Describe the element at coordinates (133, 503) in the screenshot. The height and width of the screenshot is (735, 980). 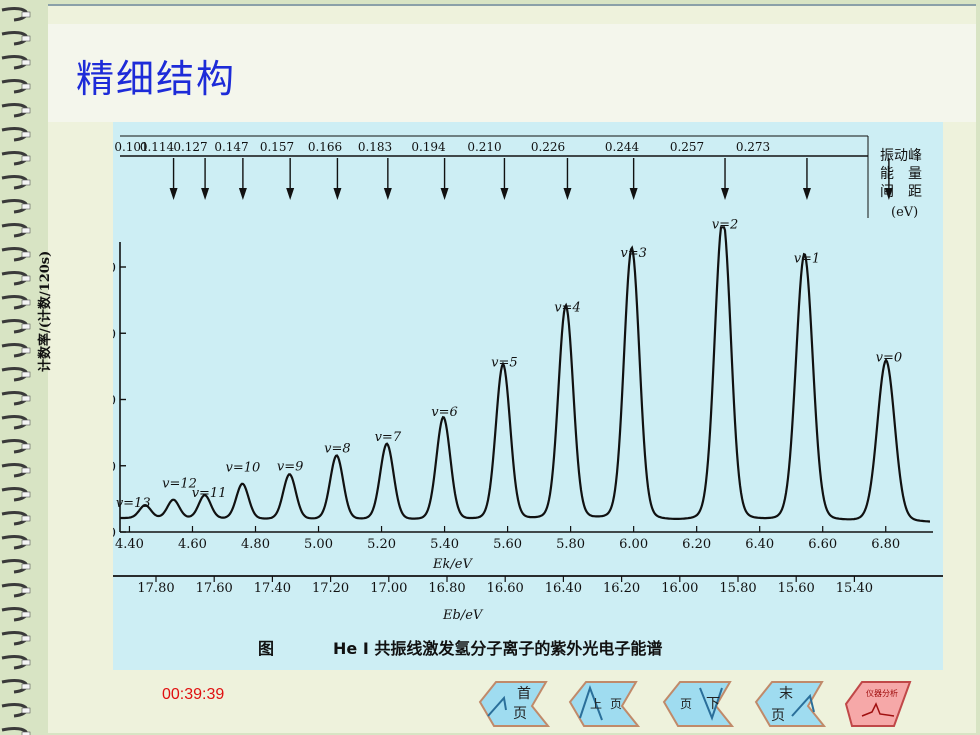
I see `peak-label: v=13` at that location.